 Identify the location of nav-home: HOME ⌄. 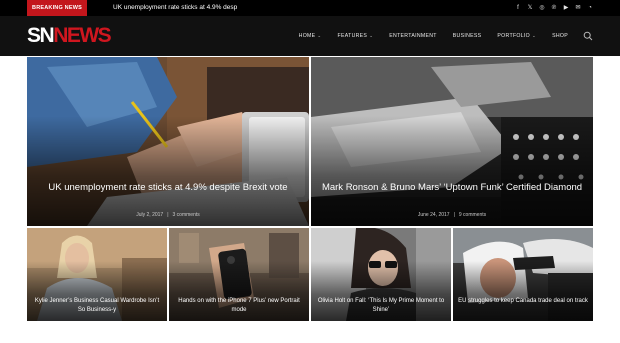
(310, 36).